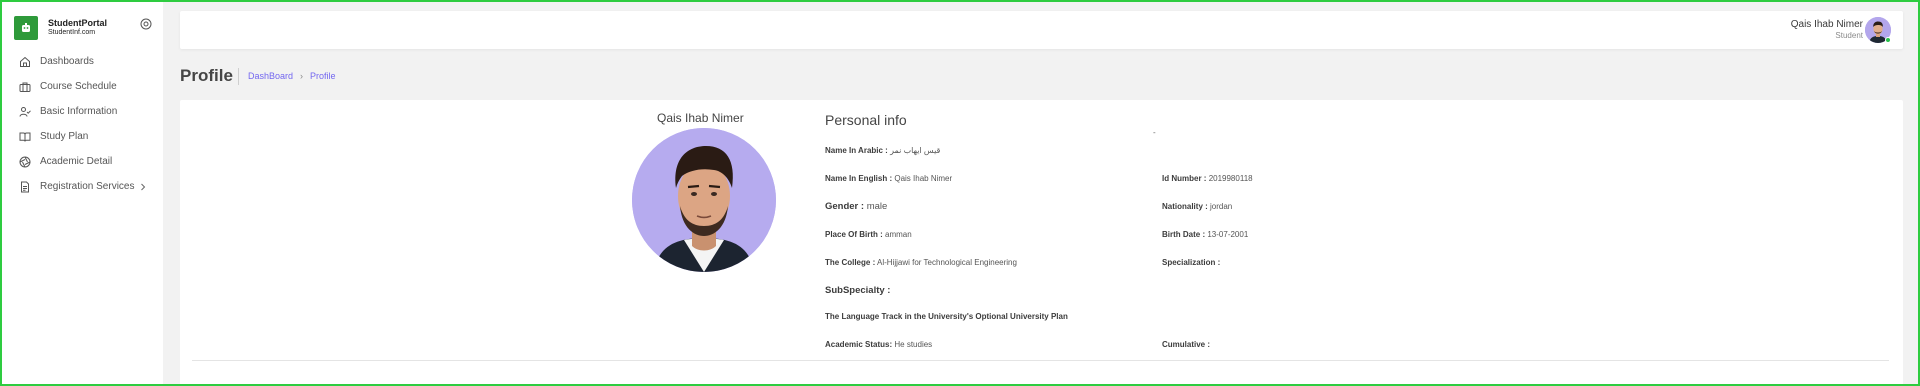  What do you see at coordinates (87, 186) in the screenshot?
I see `sidebar-item-label: Registration Services` at bounding box center [87, 186].